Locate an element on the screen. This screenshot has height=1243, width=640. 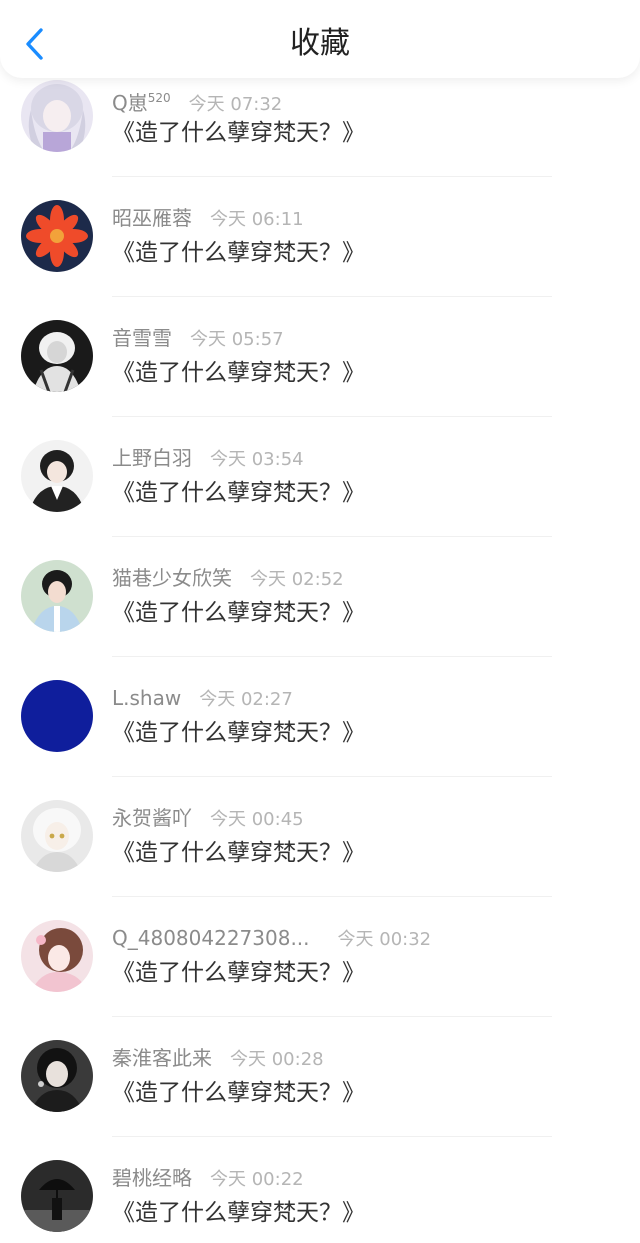
item-meta: Q崽520 今天 07:32 is located at coordinates (197, 99).